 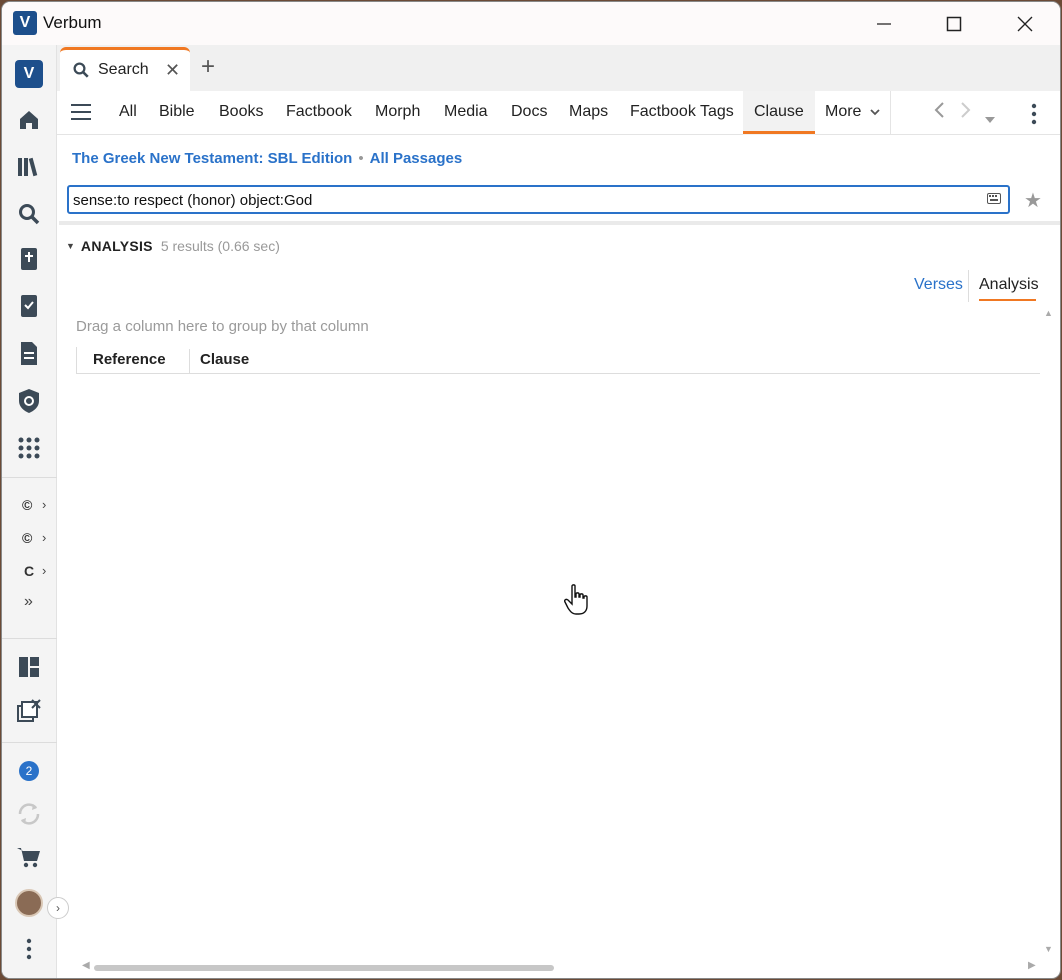 I want to click on nav-media: Media, so click(x=466, y=112).